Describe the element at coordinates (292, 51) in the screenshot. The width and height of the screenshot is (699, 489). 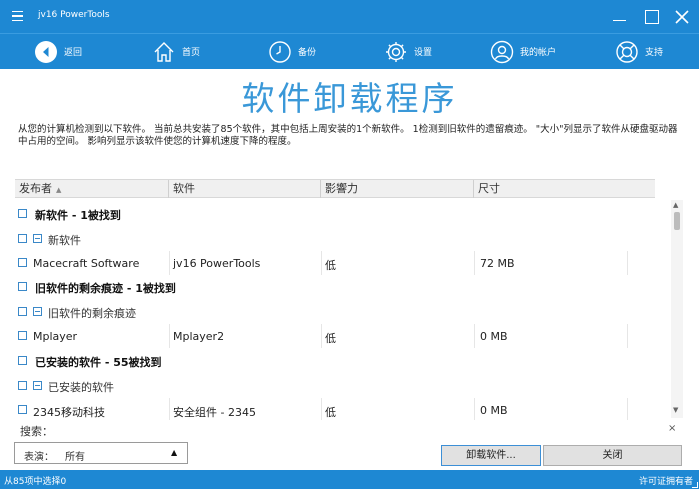
I see `nav-backup: 备份` at that location.